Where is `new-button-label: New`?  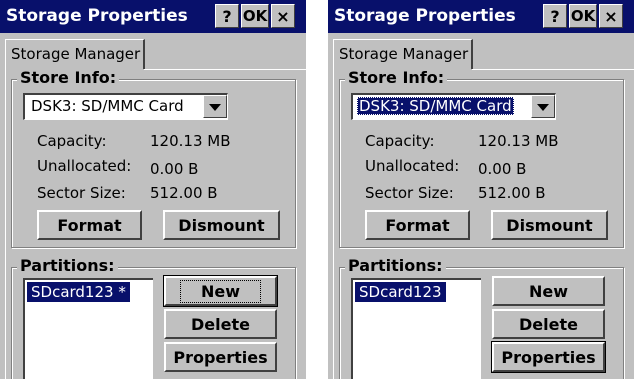
new-button-label: New is located at coordinates (220, 291).